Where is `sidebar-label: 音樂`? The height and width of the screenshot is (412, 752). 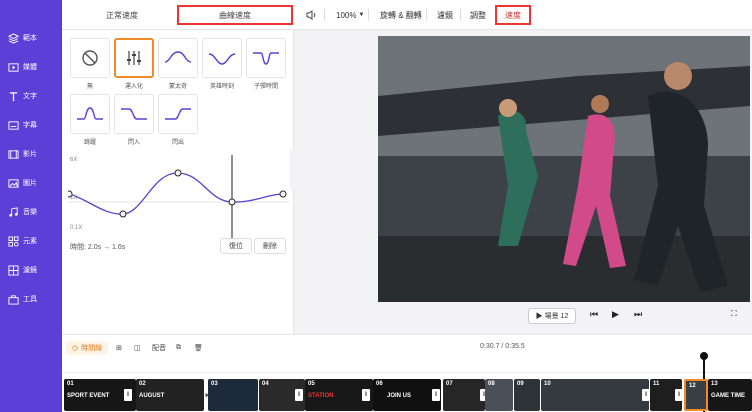
sidebar-label: 音樂 is located at coordinates (30, 212).